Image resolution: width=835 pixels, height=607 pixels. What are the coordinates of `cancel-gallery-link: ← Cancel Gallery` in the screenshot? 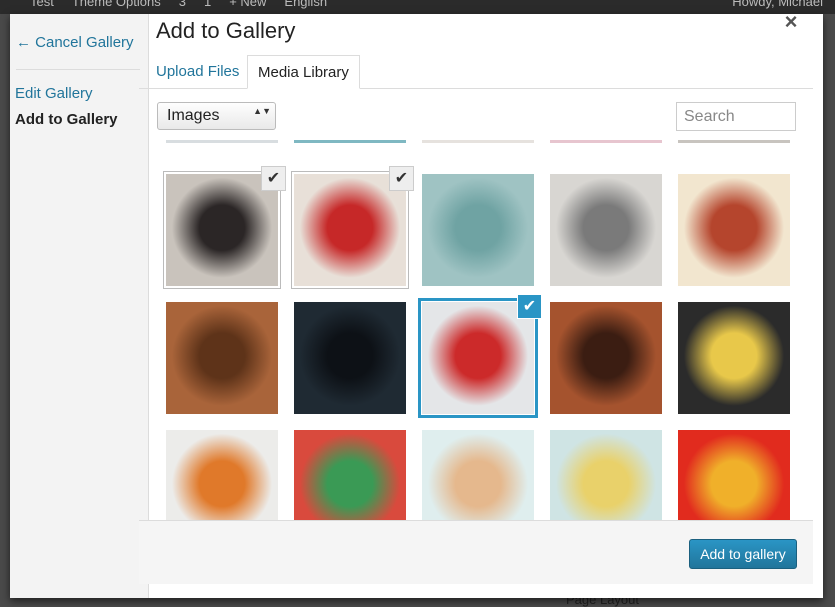 It's located at (75, 42).